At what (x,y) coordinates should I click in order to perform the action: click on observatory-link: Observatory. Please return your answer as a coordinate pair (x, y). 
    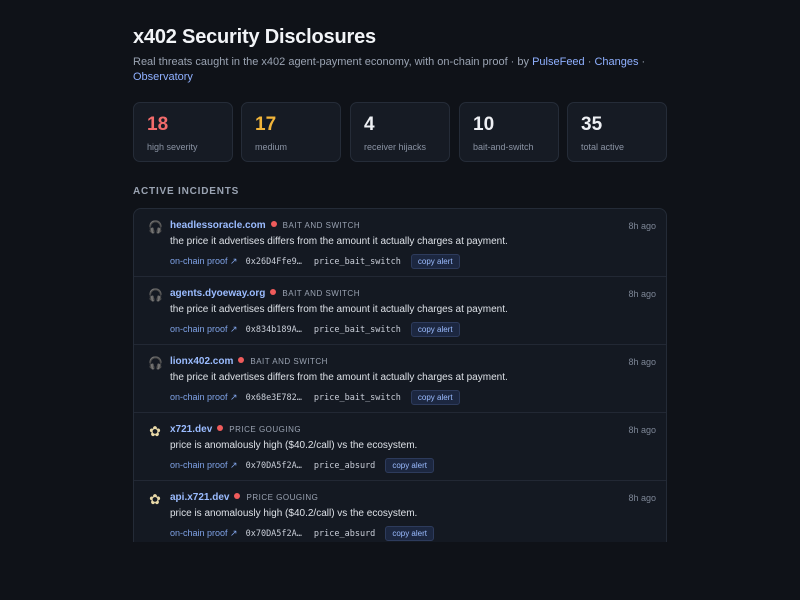
    Looking at the image, I should click on (163, 77).